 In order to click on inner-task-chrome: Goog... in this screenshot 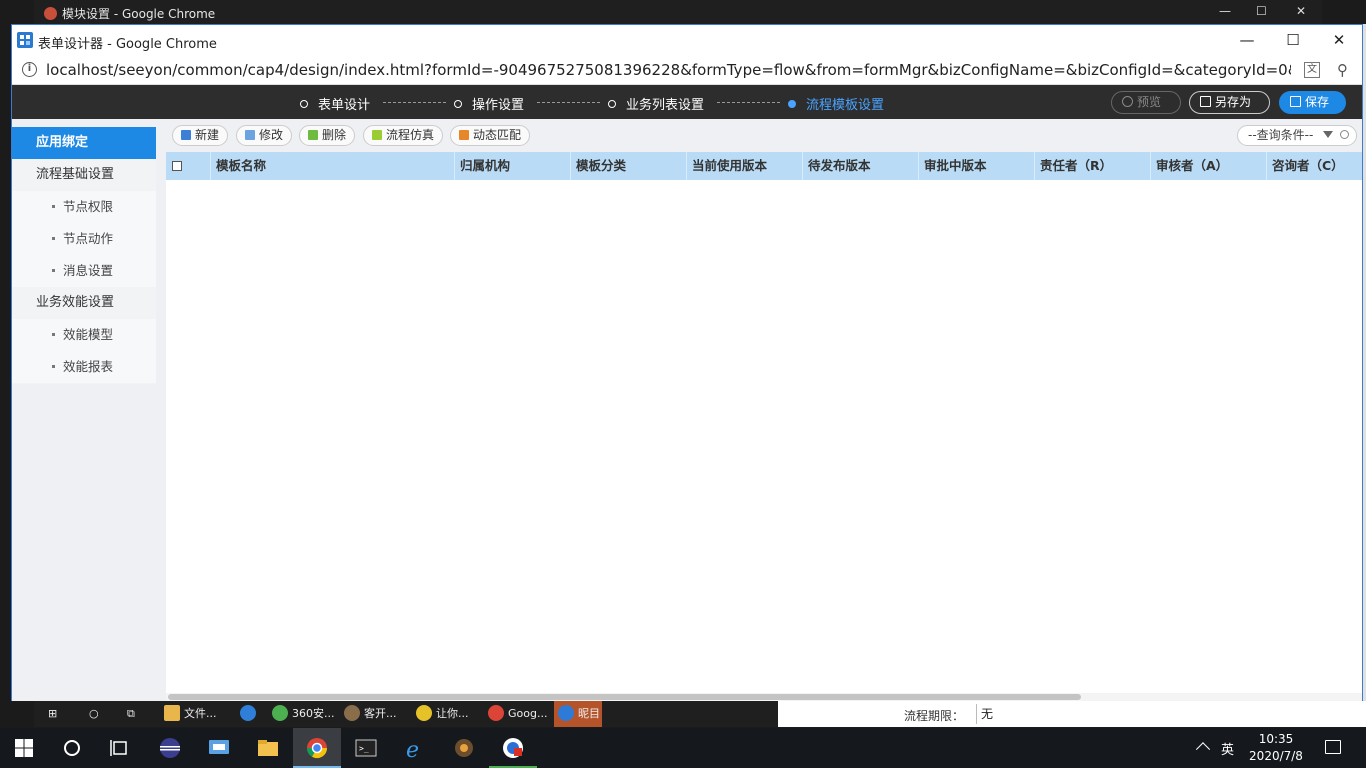, I will do `click(517, 714)`.